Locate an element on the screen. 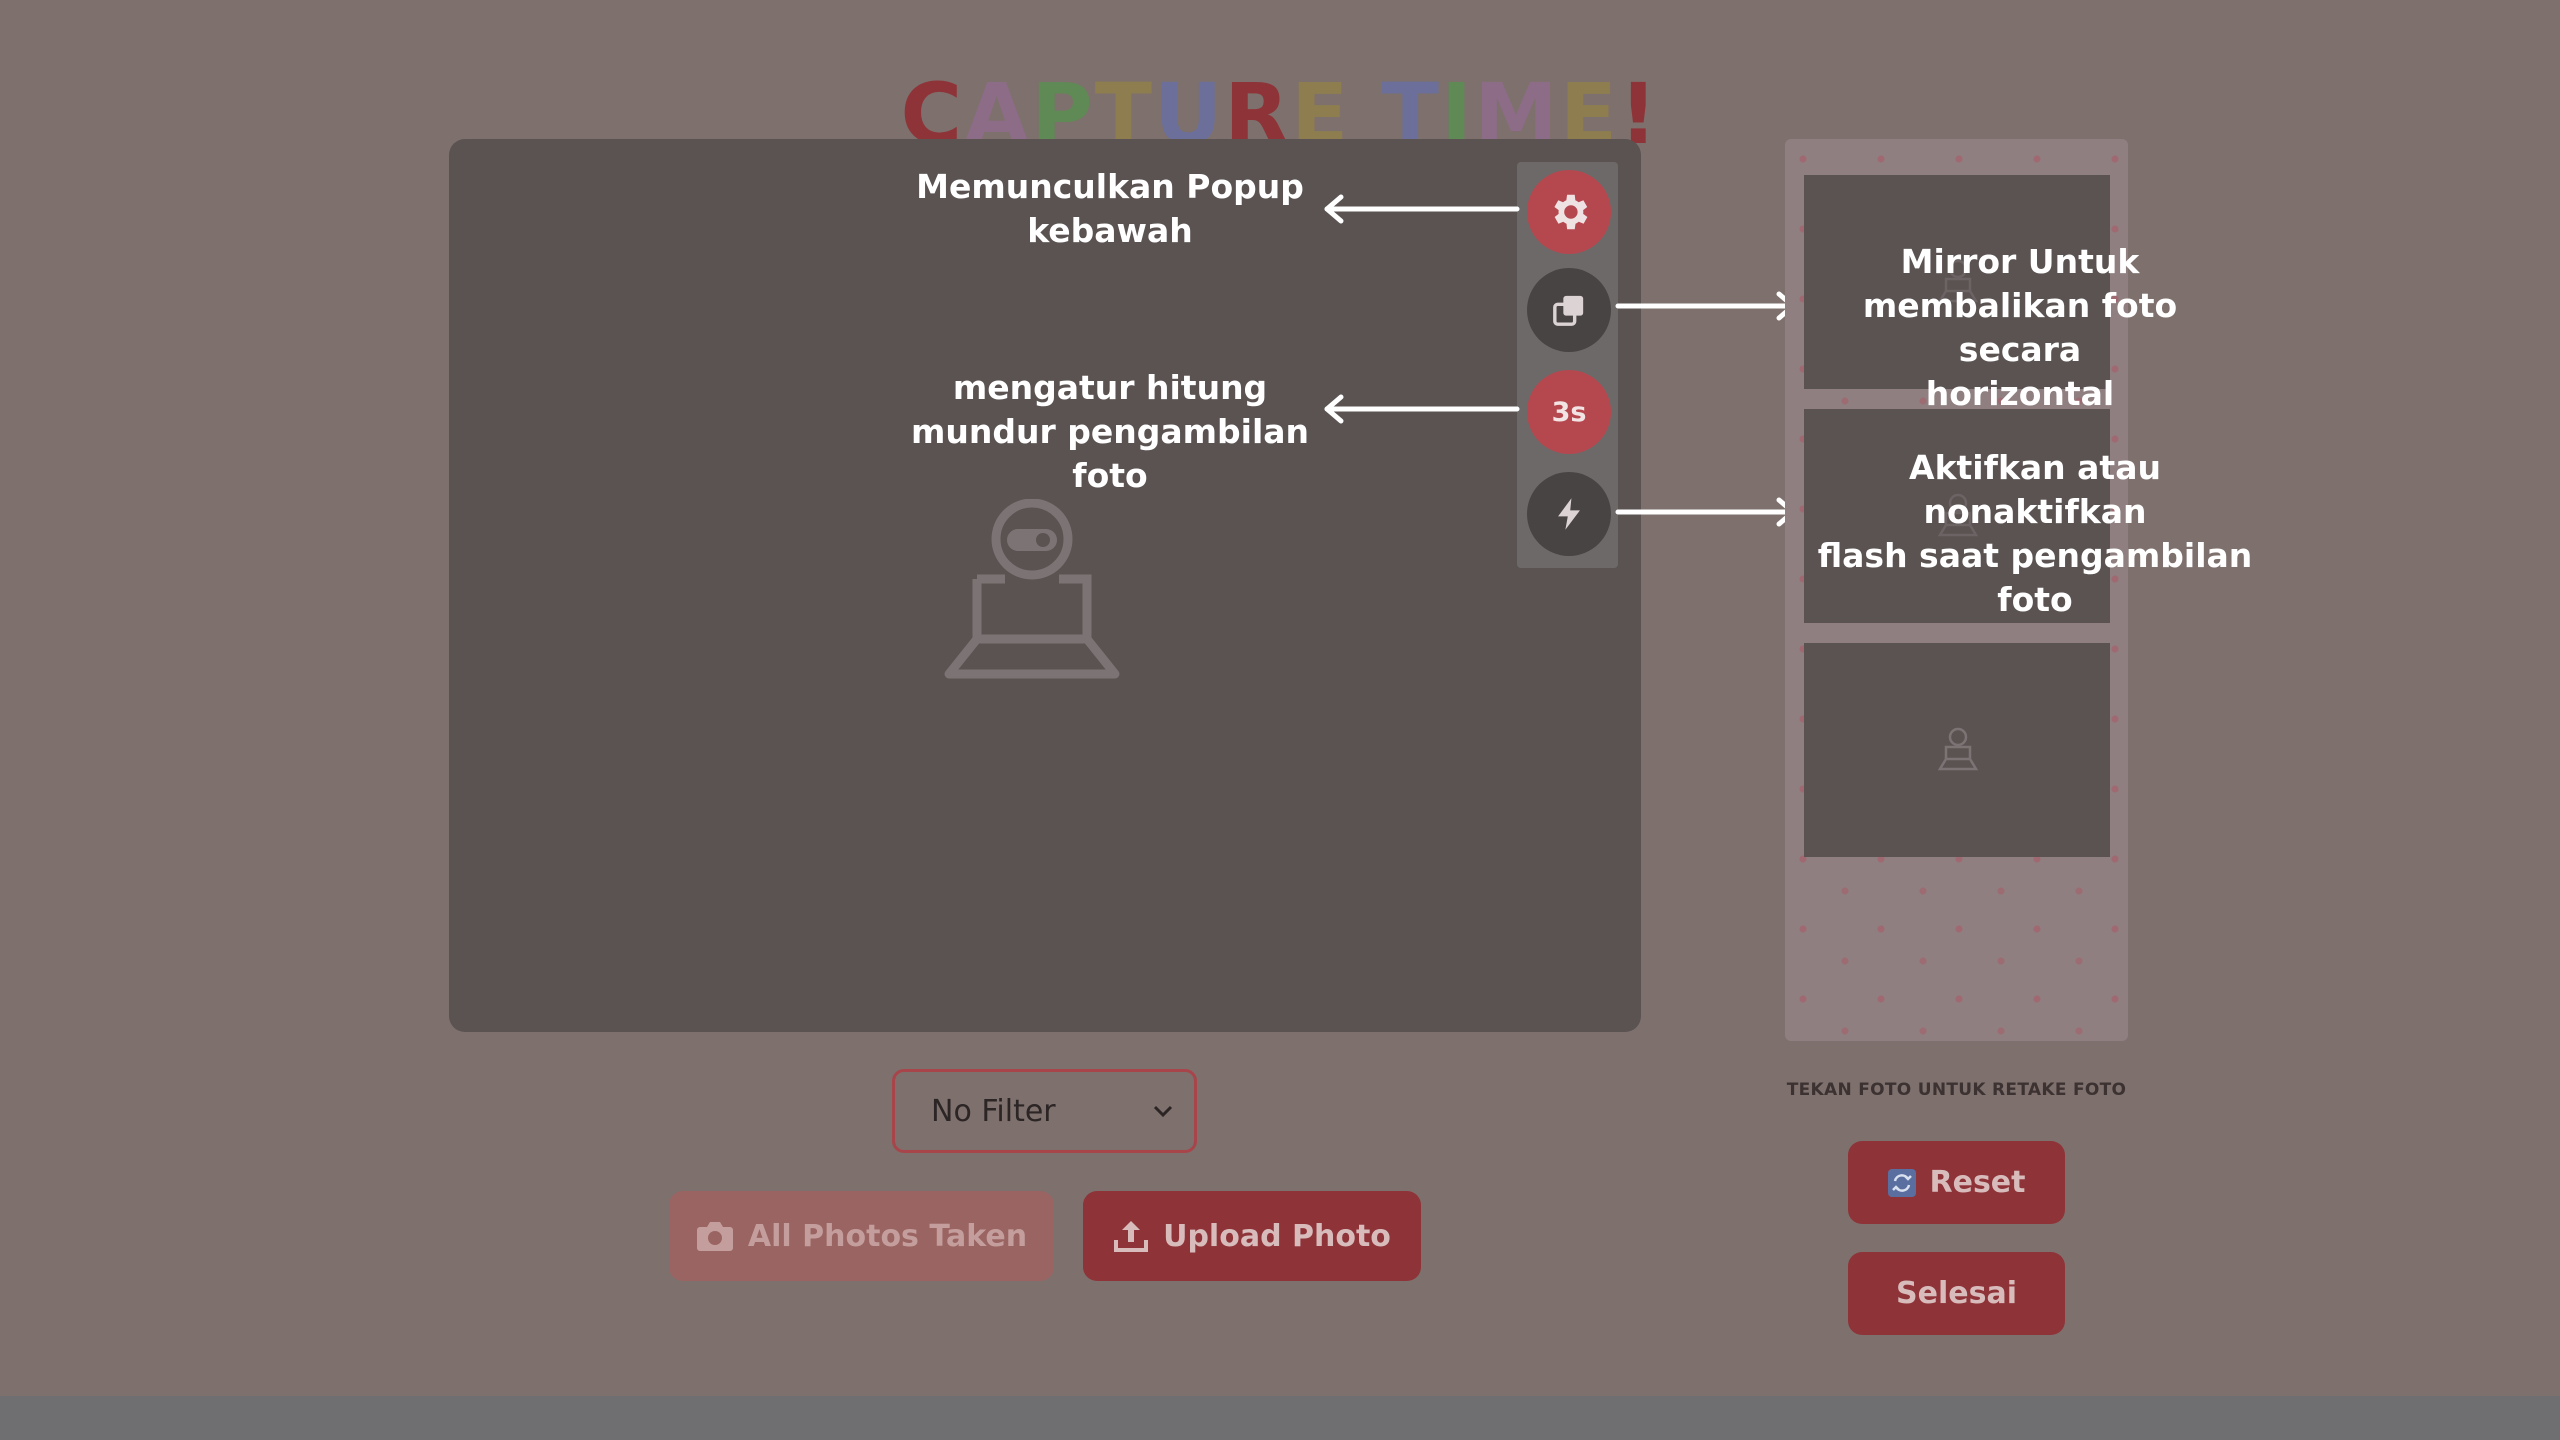 The width and height of the screenshot is (2560, 1440). settings-button is located at coordinates (1569, 212).